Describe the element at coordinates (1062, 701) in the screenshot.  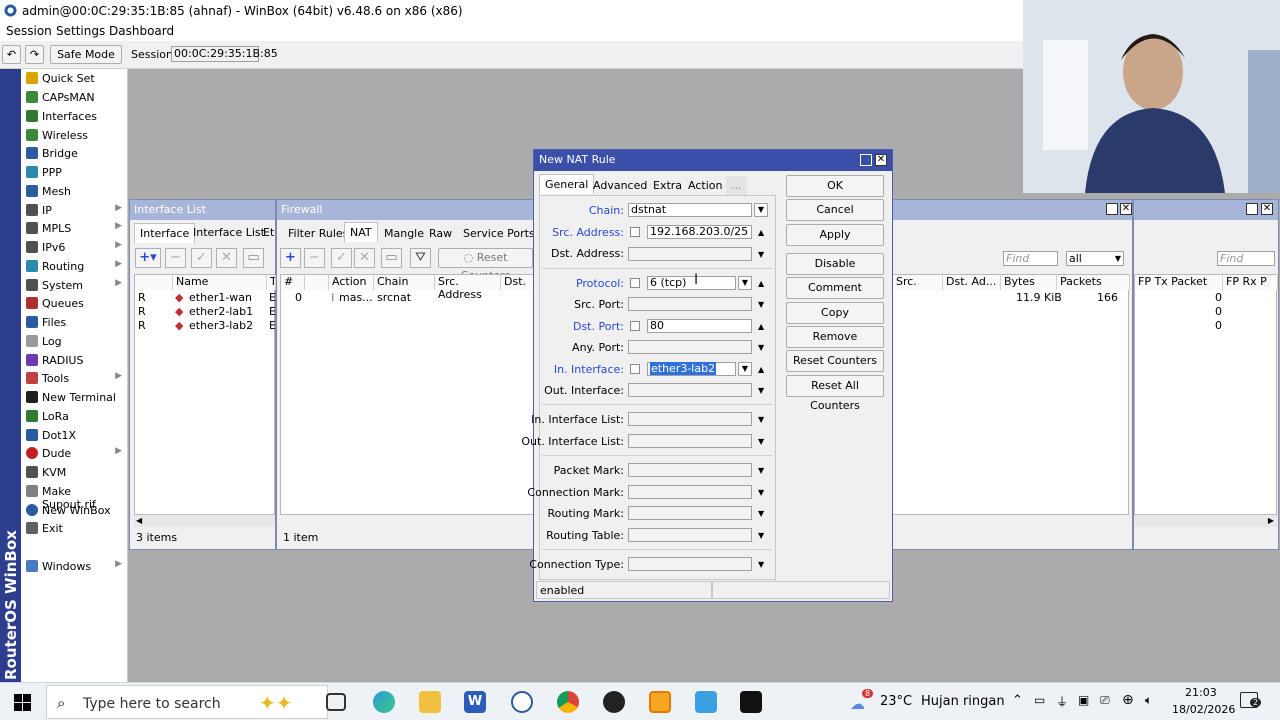
I see `usb-icon: ⏚` at that location.